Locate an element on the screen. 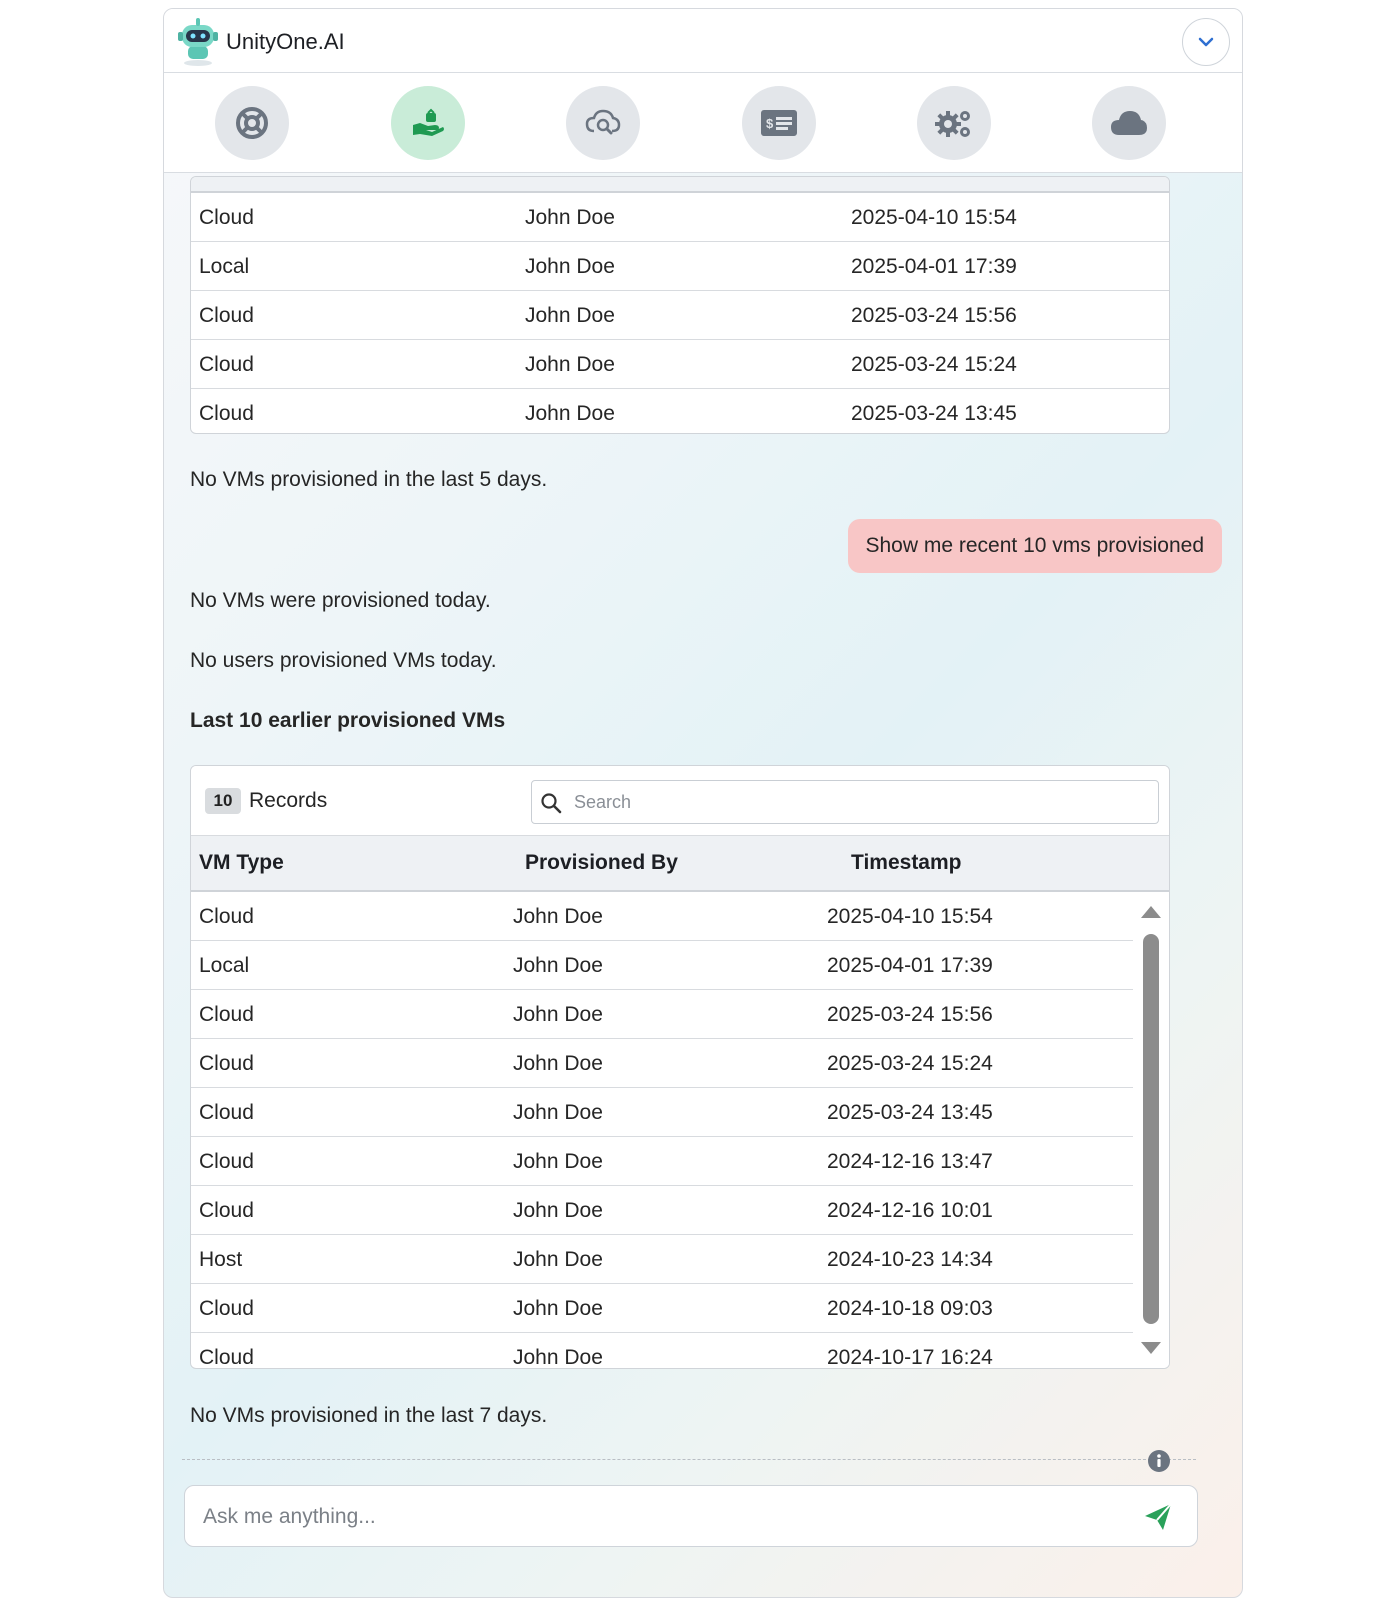  record-count-badge: 10 is located at coordinates (223, 801).